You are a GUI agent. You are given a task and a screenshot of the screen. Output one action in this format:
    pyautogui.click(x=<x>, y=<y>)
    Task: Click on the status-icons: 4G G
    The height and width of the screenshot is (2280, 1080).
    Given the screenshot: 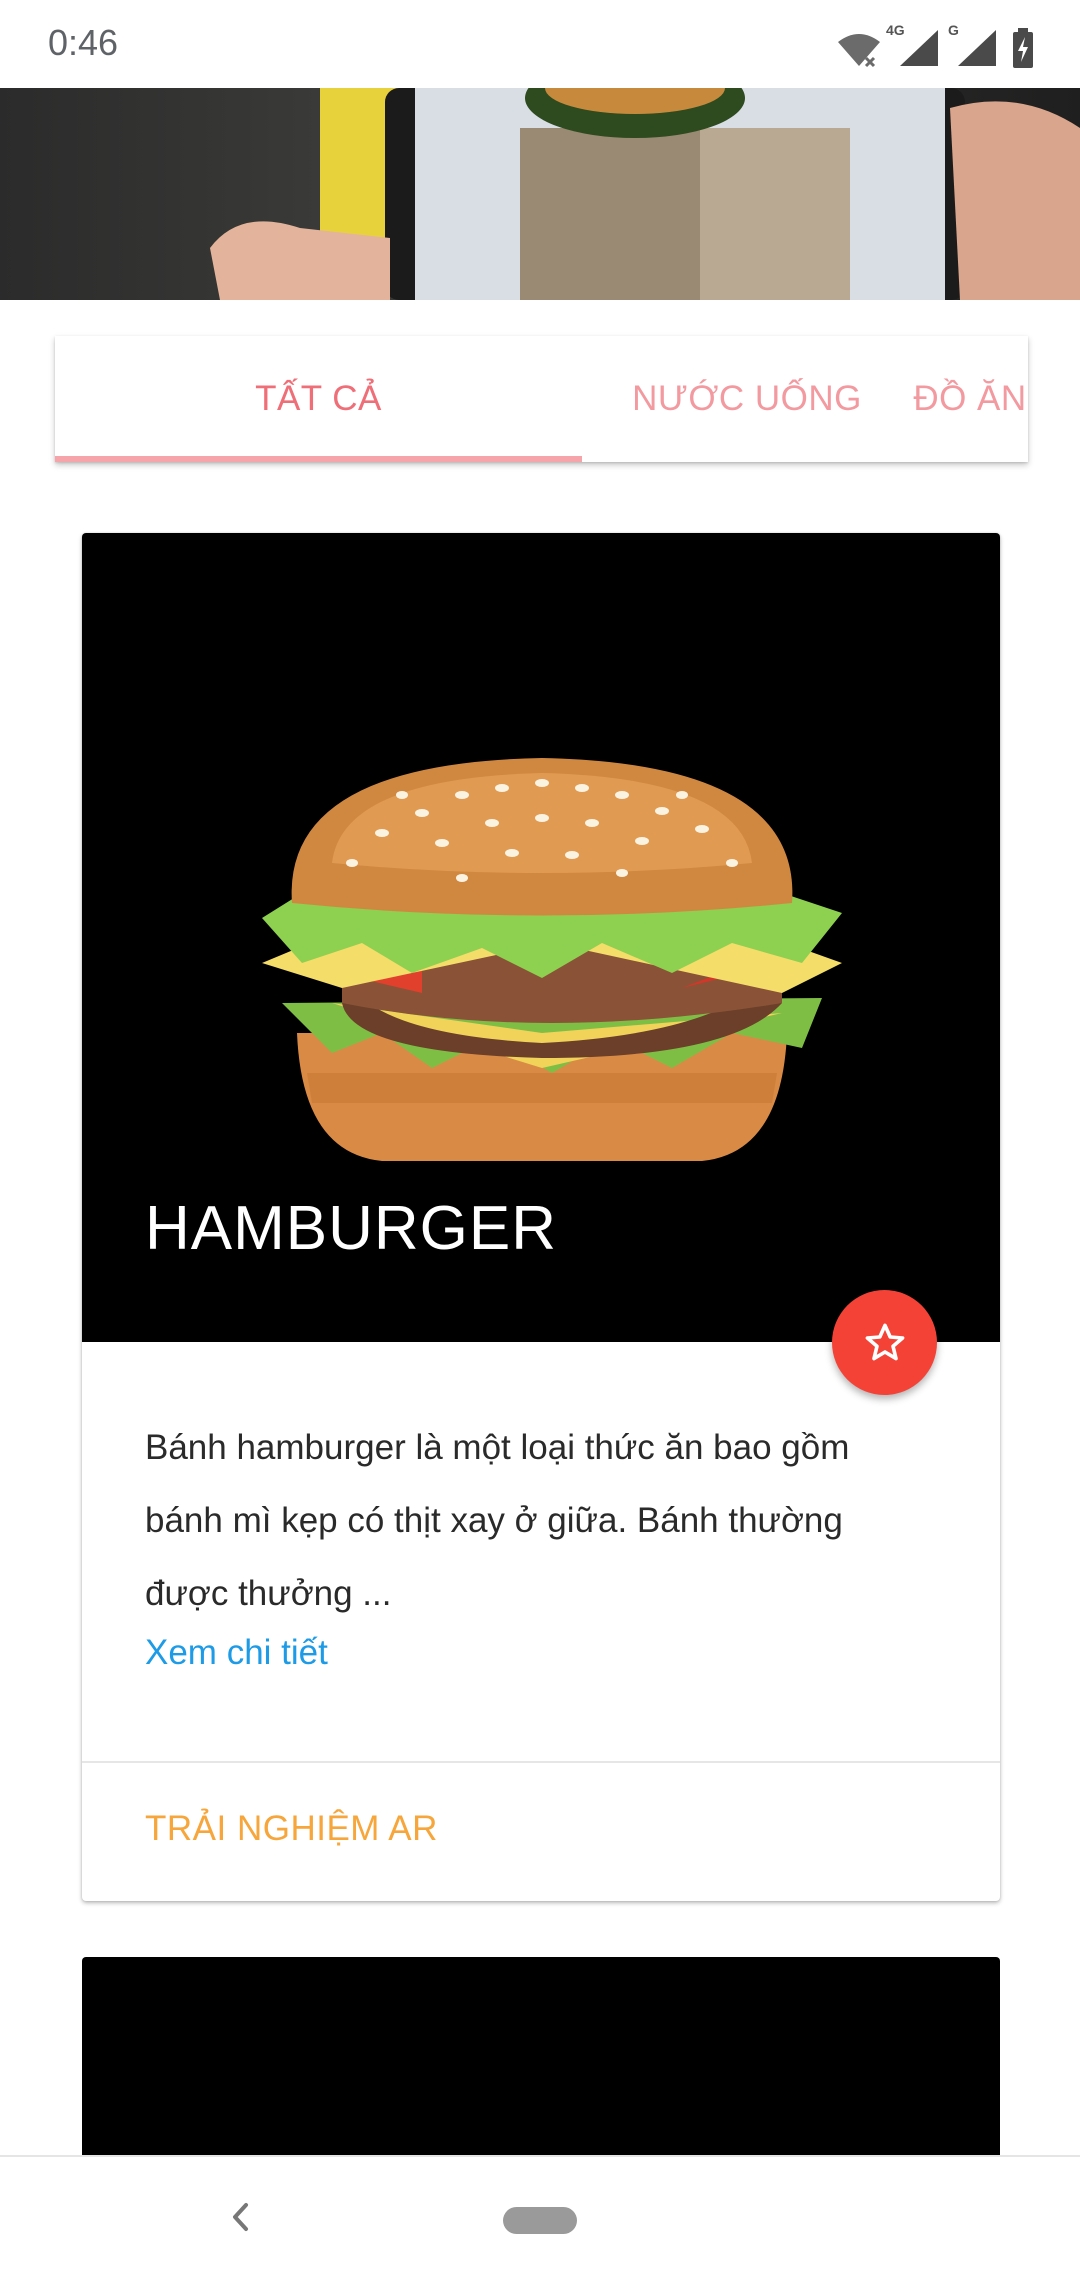 What is the action you would take?
    pyautogui.click(x=935, y=44)
    